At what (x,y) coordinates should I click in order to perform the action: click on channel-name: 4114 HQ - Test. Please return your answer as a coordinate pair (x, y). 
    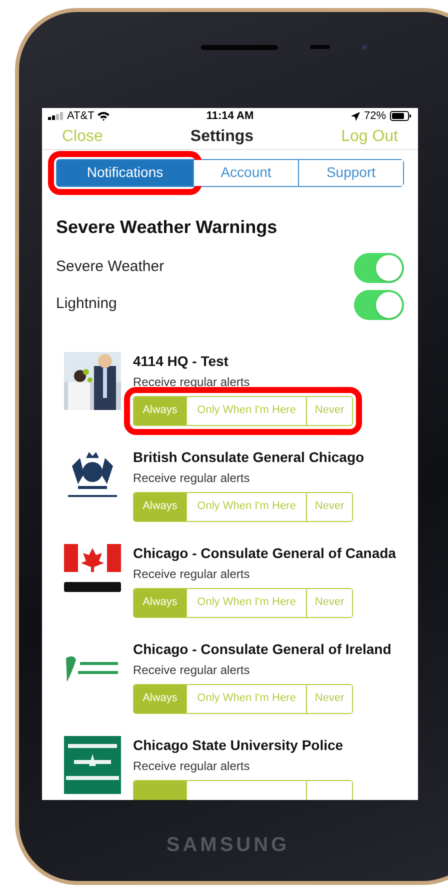
    Looking at the image, I should click on (181, 361).